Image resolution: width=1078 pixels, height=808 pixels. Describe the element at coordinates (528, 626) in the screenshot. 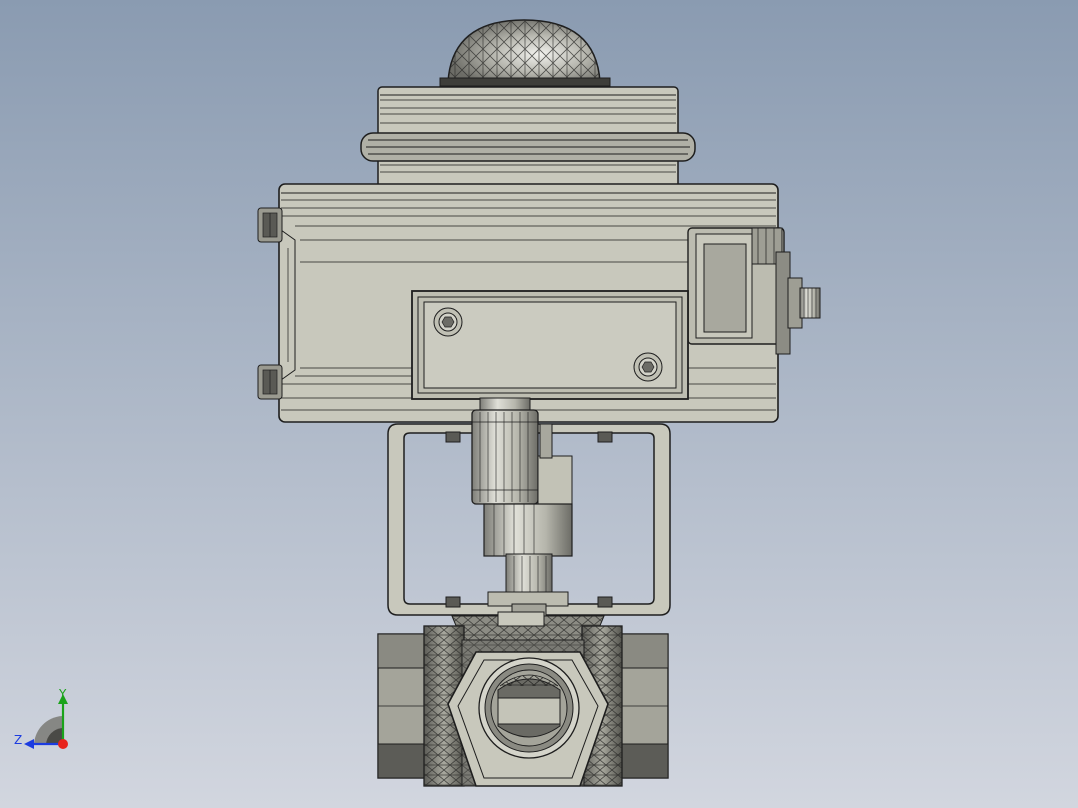

I see `valve-body-top-neck` at that location.